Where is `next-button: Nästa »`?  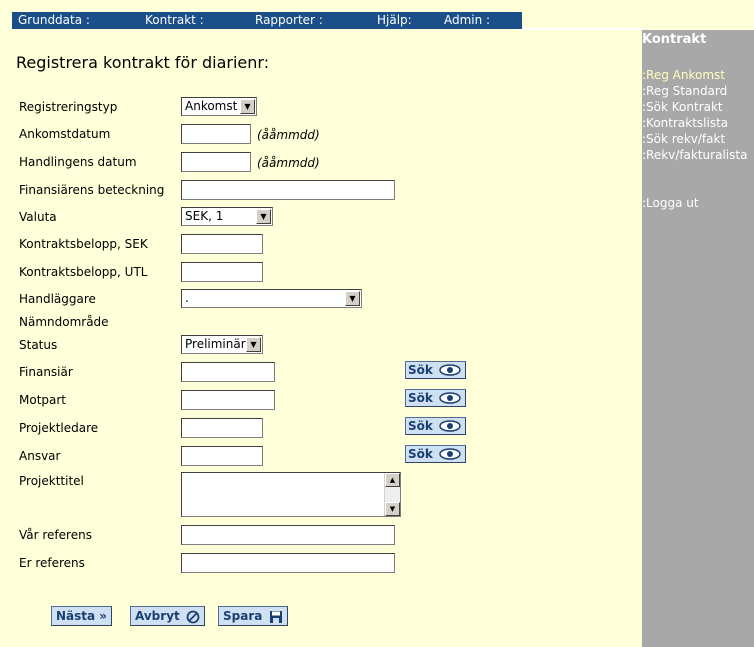
next-button: Nästa » is located at coordinates (82, 616).